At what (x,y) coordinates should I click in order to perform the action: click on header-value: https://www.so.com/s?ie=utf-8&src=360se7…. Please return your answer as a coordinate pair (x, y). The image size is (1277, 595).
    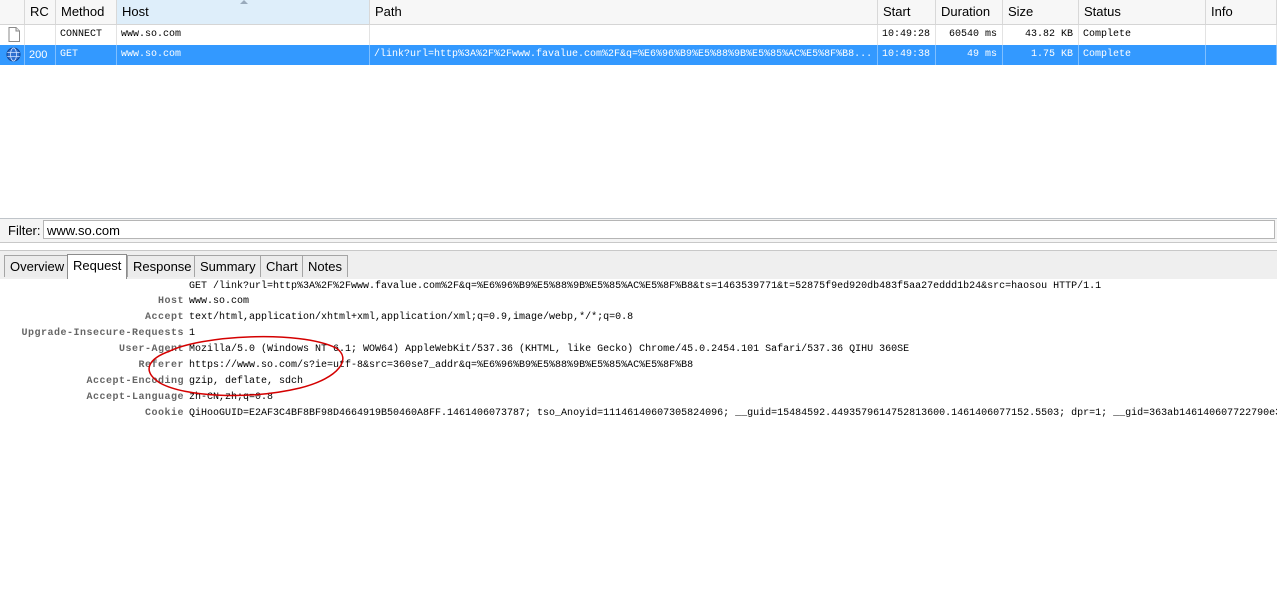
    Looking at the image, I should click on (441, 365).